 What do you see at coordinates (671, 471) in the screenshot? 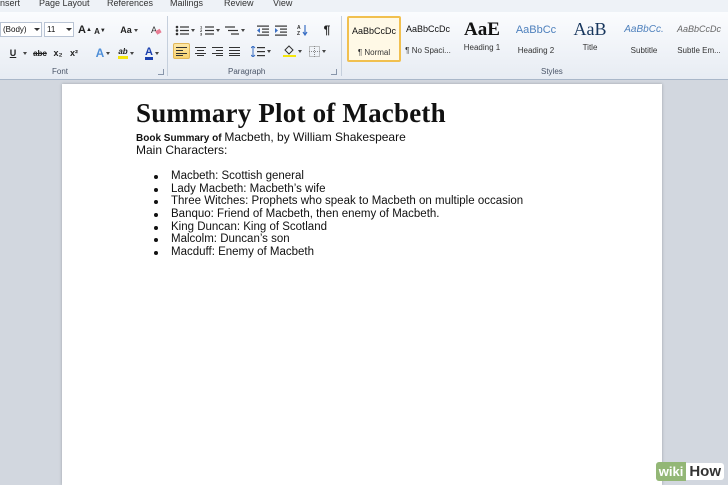
I see `watermark-wiki: wiki` at bounding box center [671, 471].